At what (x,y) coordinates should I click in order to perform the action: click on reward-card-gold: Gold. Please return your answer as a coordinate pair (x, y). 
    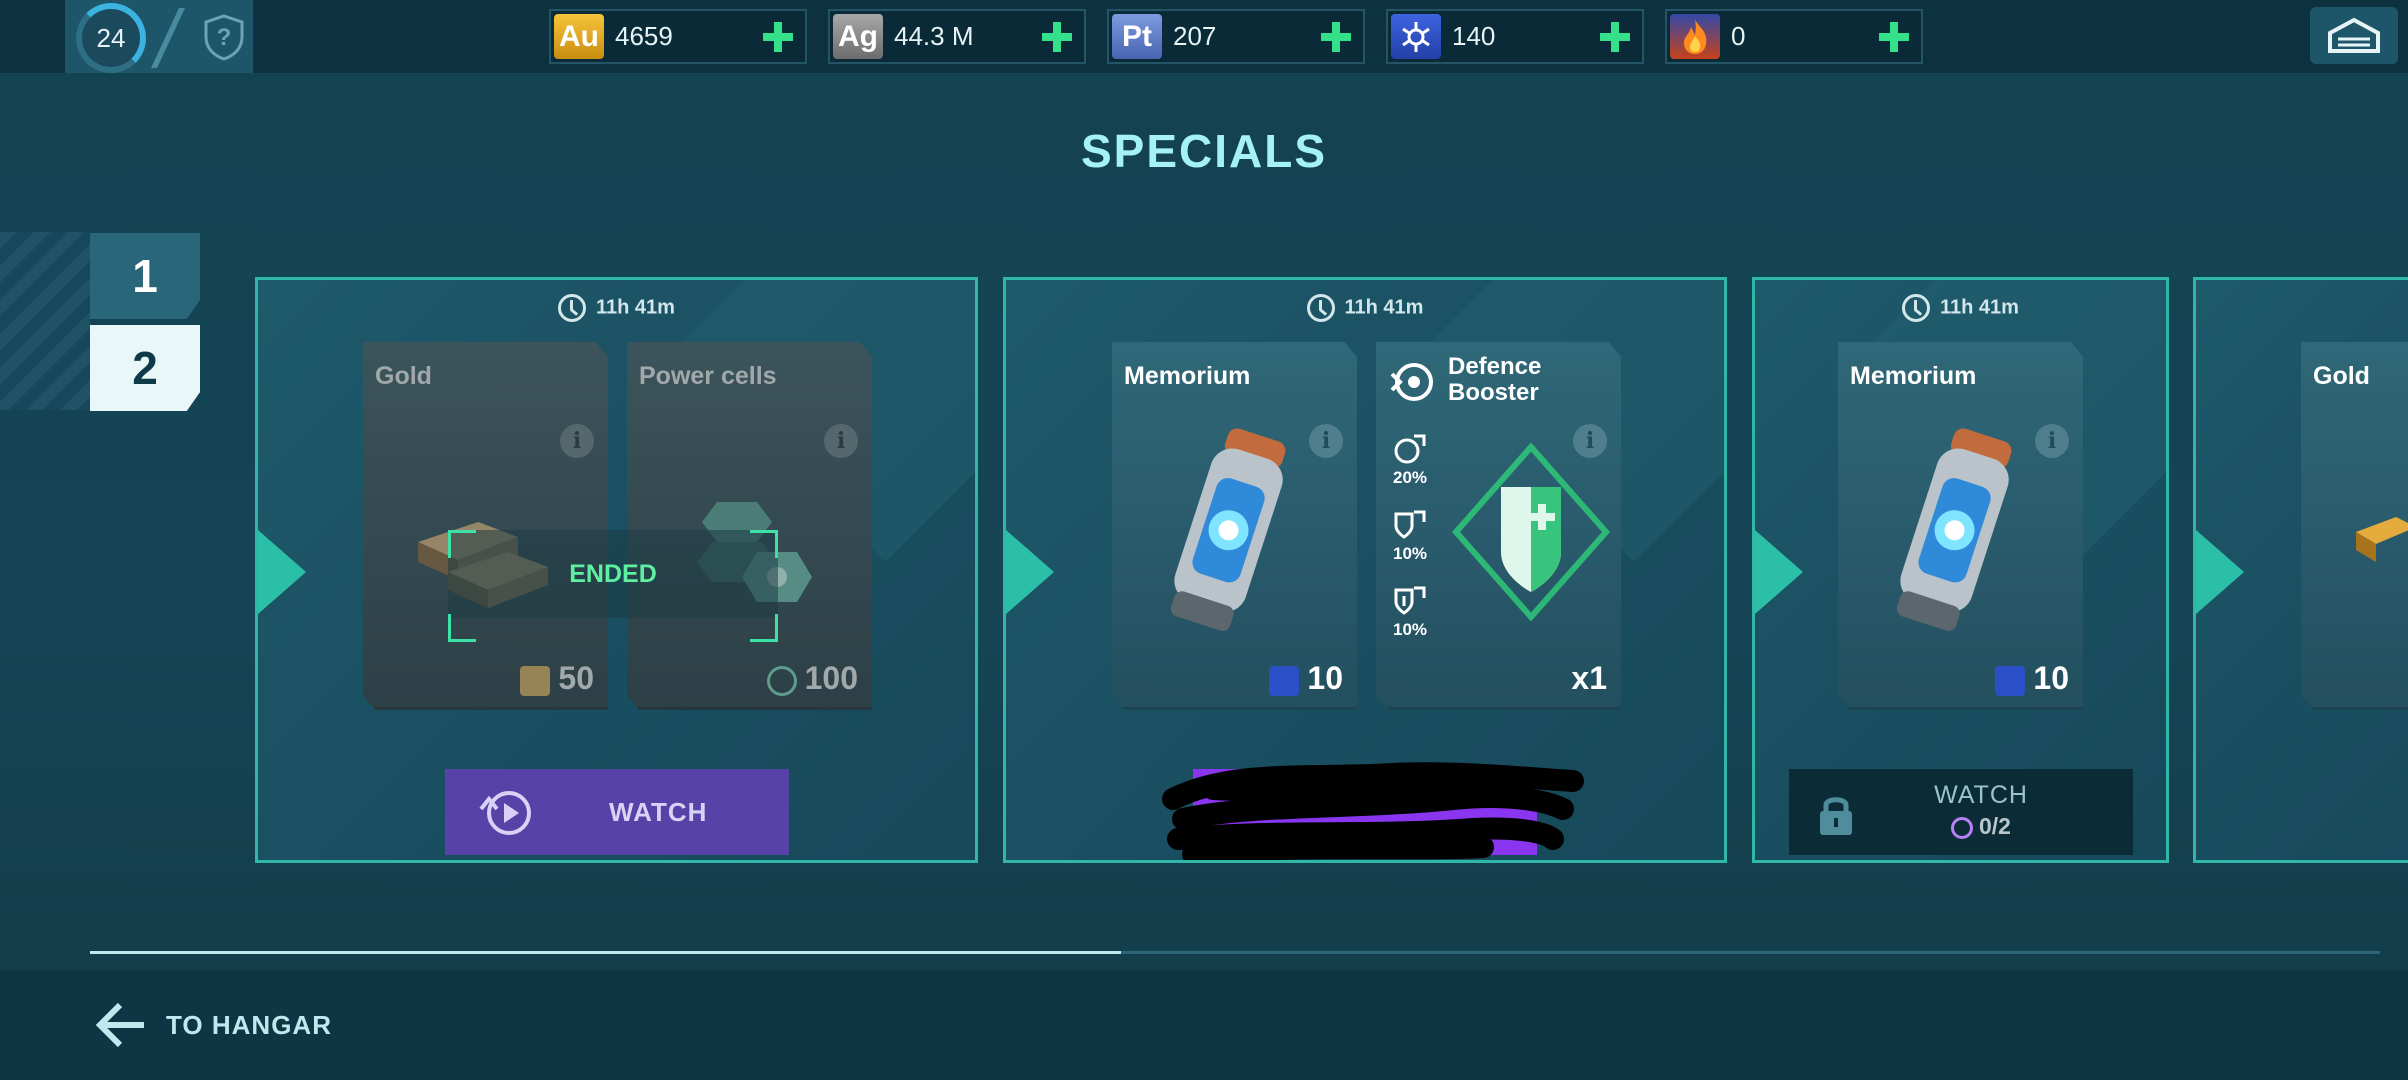
    Looking at the image, I should click on (2354, 526).